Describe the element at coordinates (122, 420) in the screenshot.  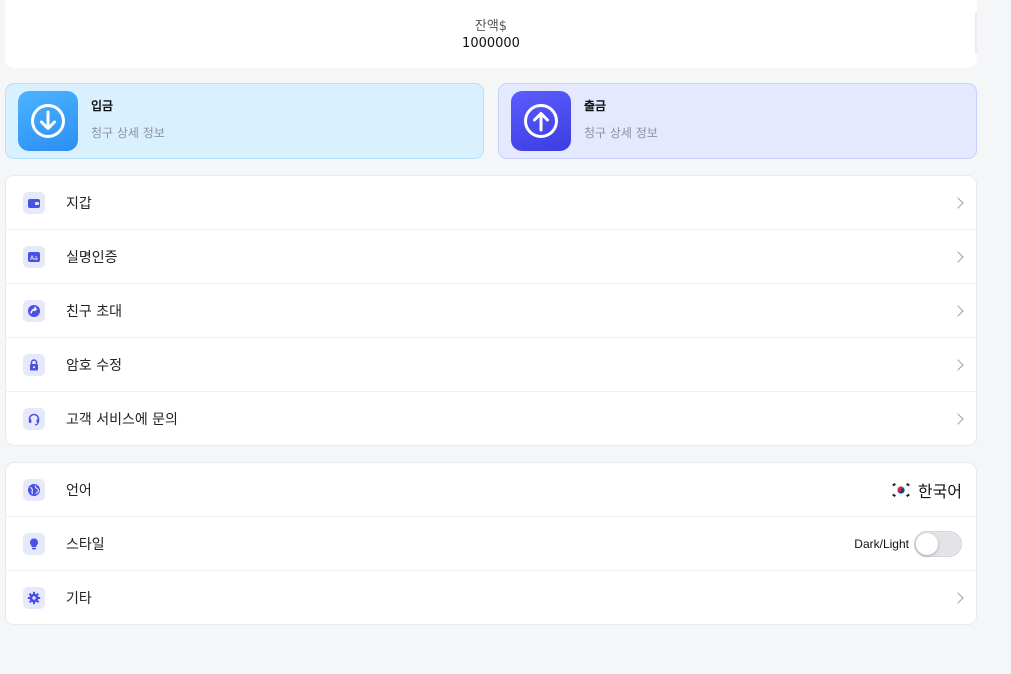
I see `menu-label: 고객 서비스에 문의` at that location.